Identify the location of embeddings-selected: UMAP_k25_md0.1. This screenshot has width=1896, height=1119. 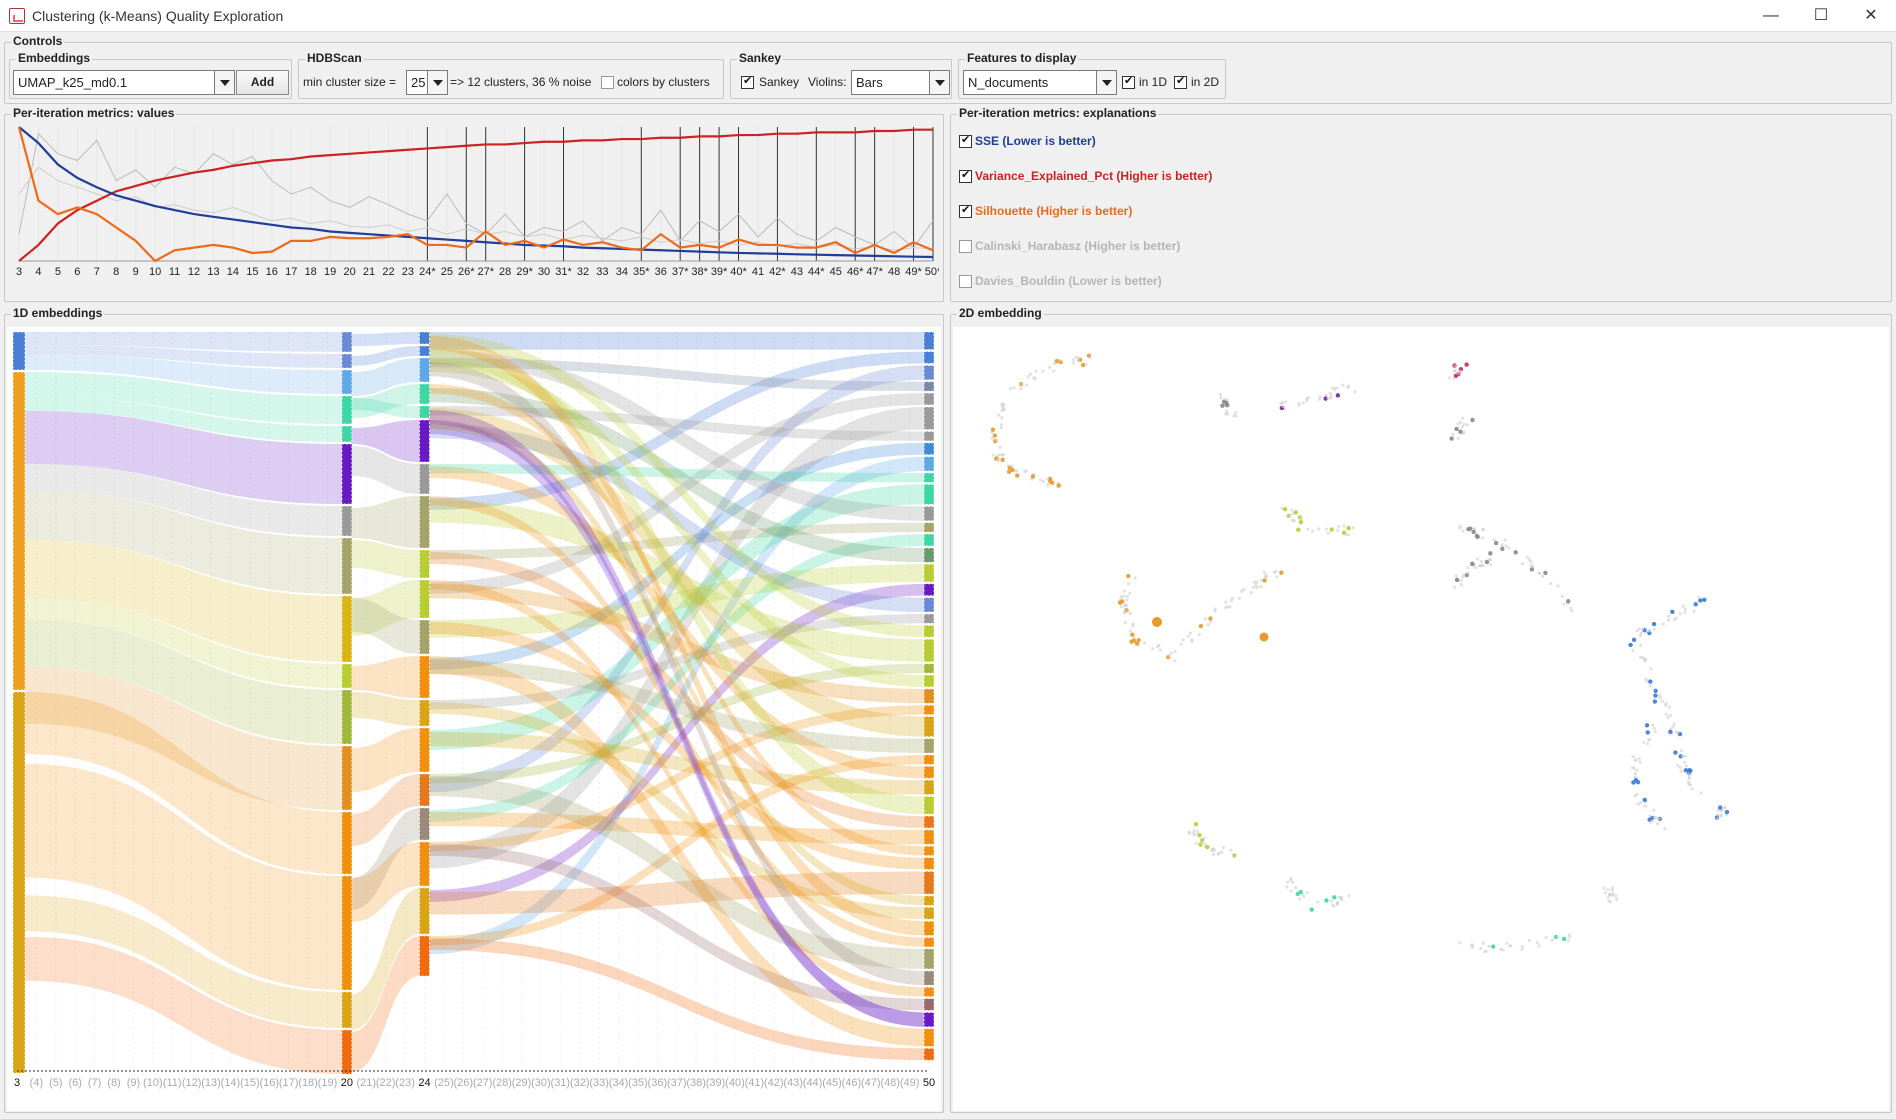
(73, 82).